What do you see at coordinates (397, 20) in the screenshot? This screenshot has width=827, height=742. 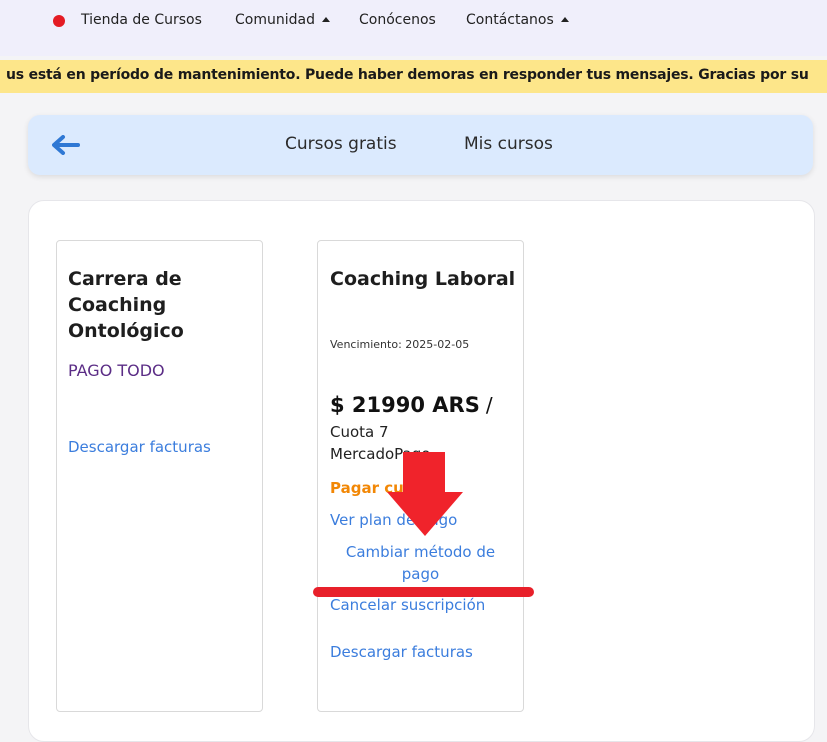 I see `nav-item-about: Conócenos` at bounding box center [397, 20].